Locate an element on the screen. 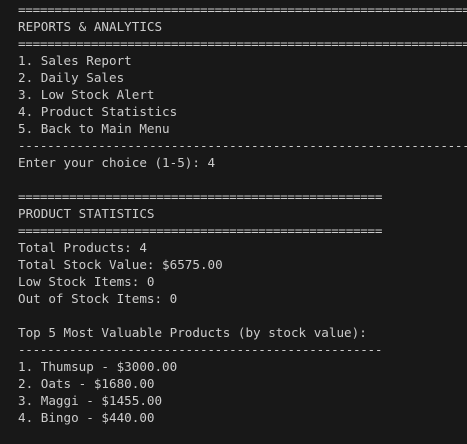 The width and height of the screenshot is (467, 444). top-product-item: 4. Bingo - $440.00 is located at coordinates (86, 417).